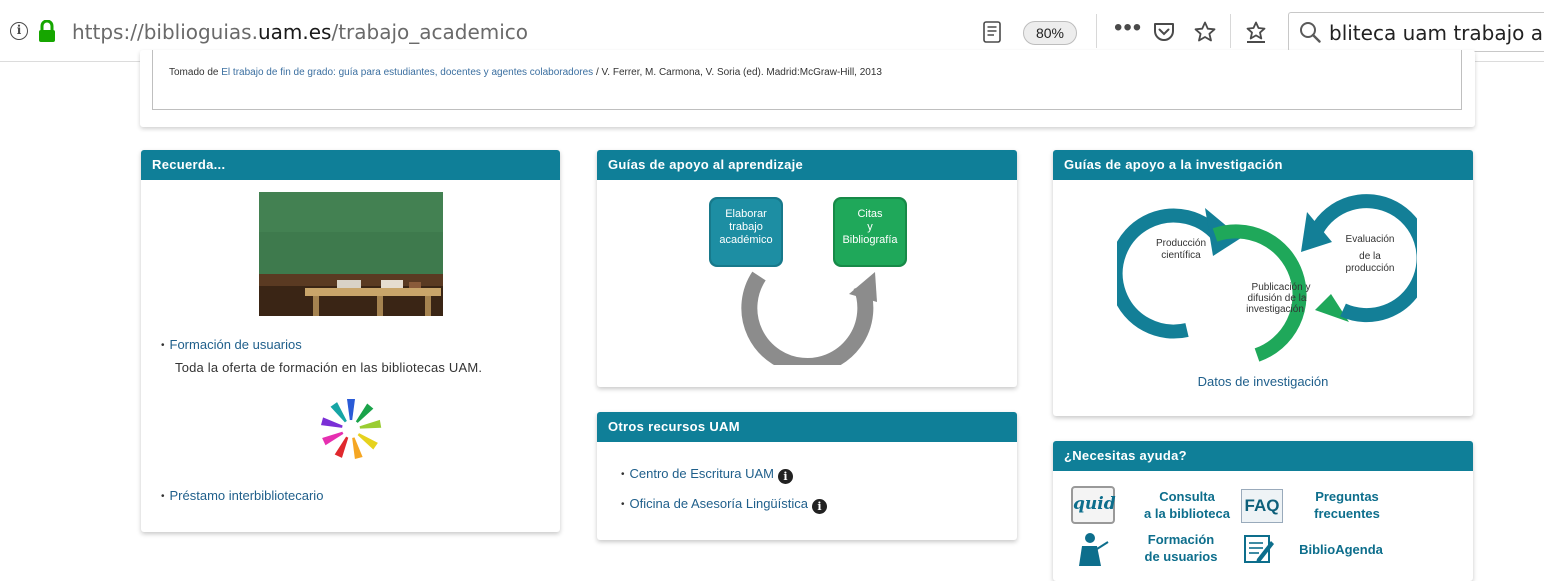  I want to click on elaborar-trabajo-button: Elaborar trabajo académico, so click(746, 232).